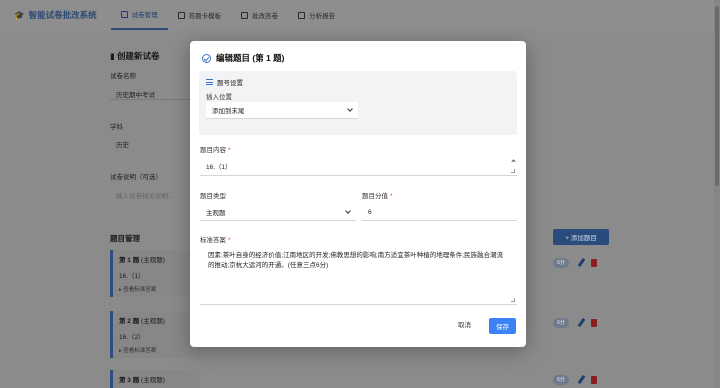  What do you see at coordinates (215, 240) in the screenshot?
I see `answer-label: 标准答案 *` at bounding box center [215, 240].